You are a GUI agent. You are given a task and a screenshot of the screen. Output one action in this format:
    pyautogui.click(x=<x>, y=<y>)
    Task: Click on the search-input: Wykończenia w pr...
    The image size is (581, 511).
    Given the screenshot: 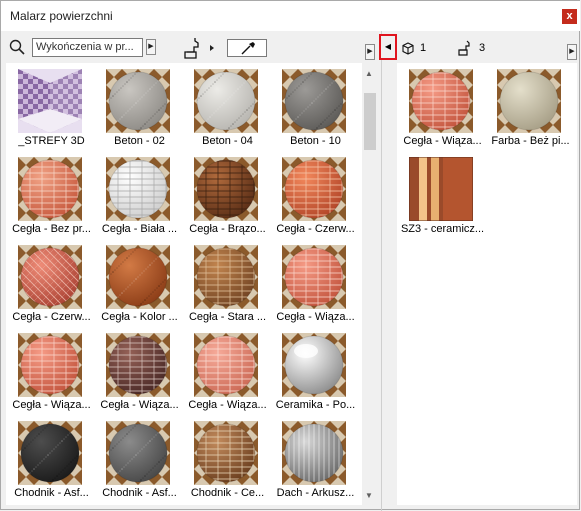 What is the action you would take?
    pyautogui.click(x=87, y=47)
    